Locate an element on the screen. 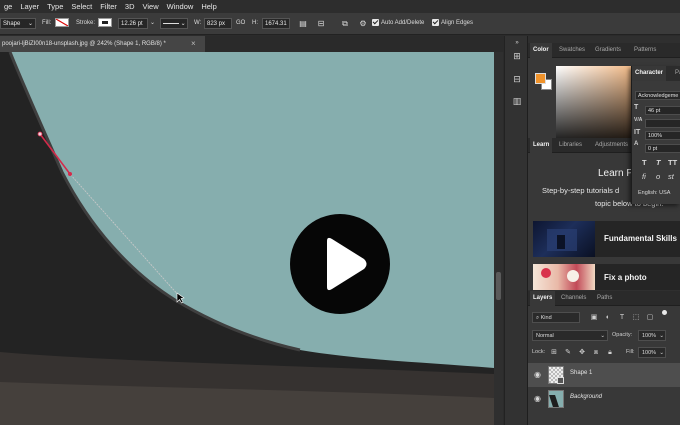 This screenshot has width=680, height=425. filter-smart-object-icon: ▢ is located at coordinates (650, 318).